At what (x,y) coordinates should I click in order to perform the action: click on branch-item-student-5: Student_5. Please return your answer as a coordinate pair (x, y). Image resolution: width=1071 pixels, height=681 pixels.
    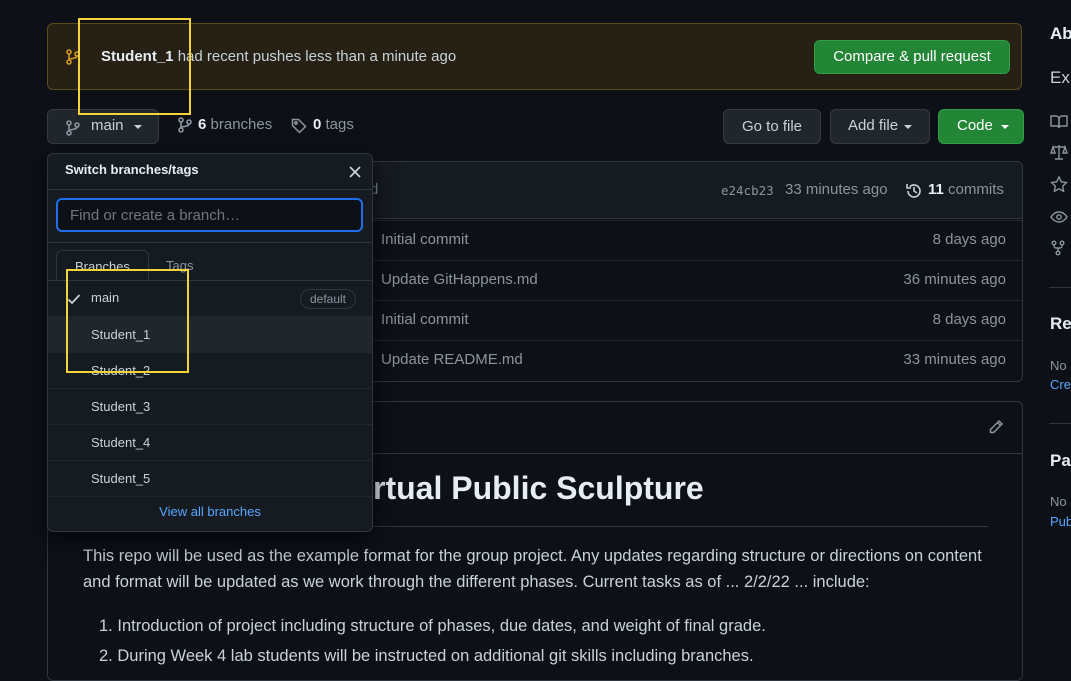
    Looking at the image, I should click on (210, 479).